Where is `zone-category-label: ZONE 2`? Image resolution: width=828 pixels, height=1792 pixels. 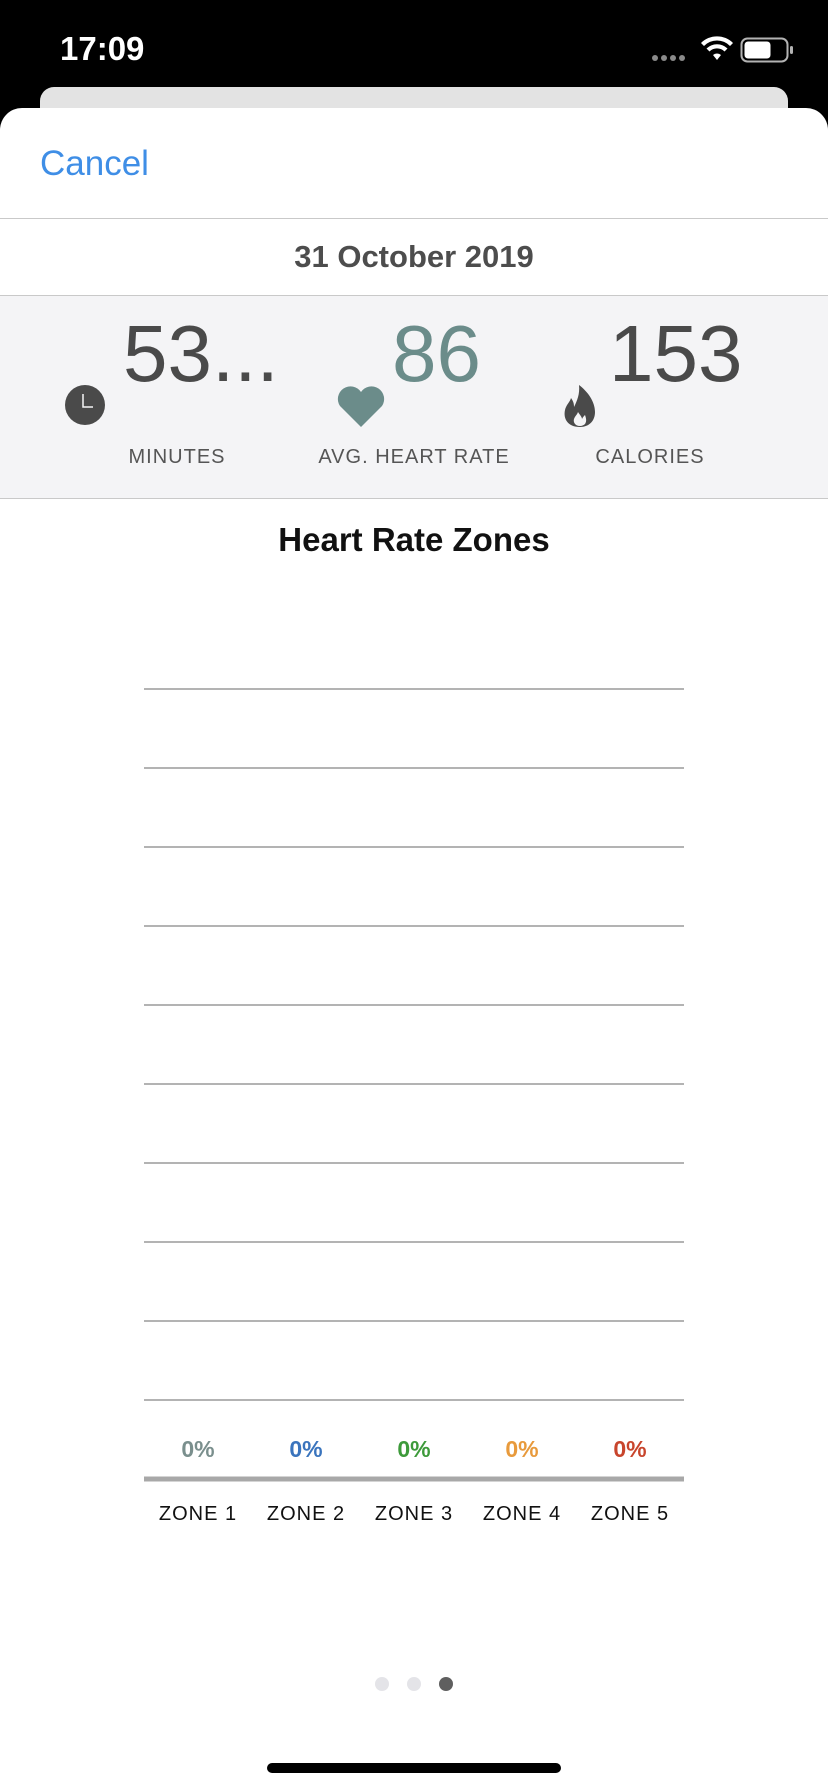 zone-category-label: ZONE 2 is located at coordinates (306, 1514).